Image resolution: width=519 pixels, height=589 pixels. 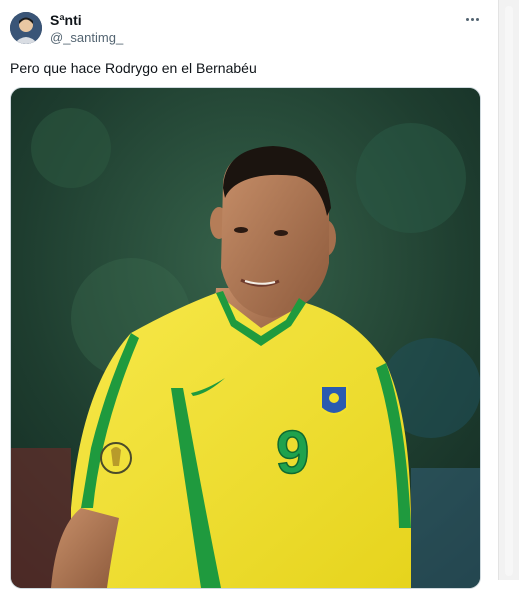 What do you see at coordinates (133, 68) in the screenshot?
I see `tweet-text: Pero que hace Rodrygo en el Bernabéu` at bounding box center [133, 68].